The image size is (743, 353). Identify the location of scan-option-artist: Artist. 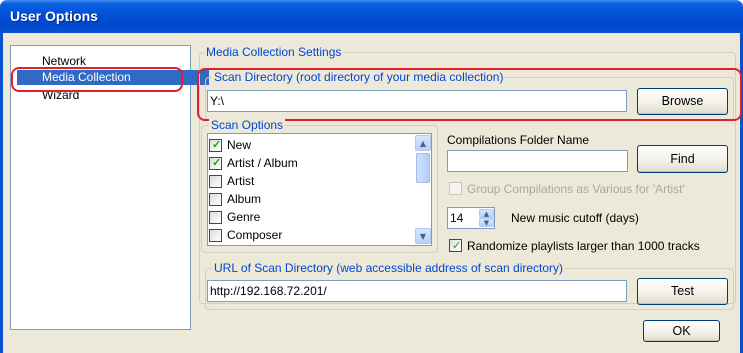
(231, 181).